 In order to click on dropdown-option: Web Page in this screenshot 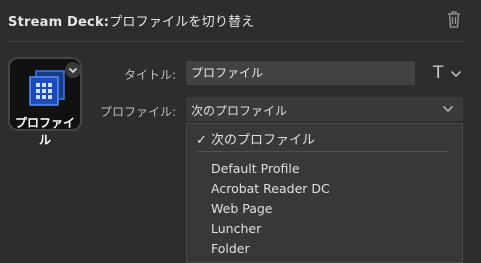, I will do `click(242, 208)`.